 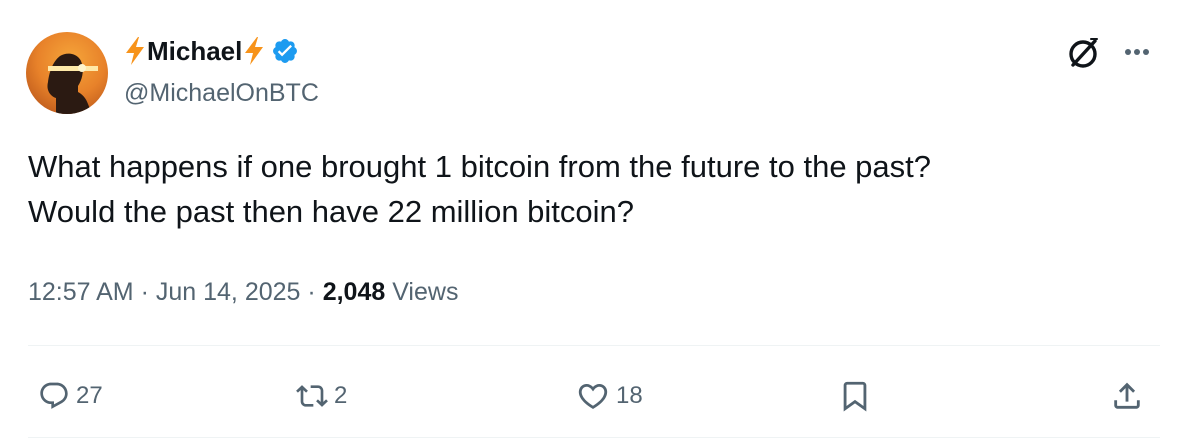 What do you see at coordinates (285, 51) in the screenshot?
I see `verified-badge-icon` at bounding box center [285, 51].